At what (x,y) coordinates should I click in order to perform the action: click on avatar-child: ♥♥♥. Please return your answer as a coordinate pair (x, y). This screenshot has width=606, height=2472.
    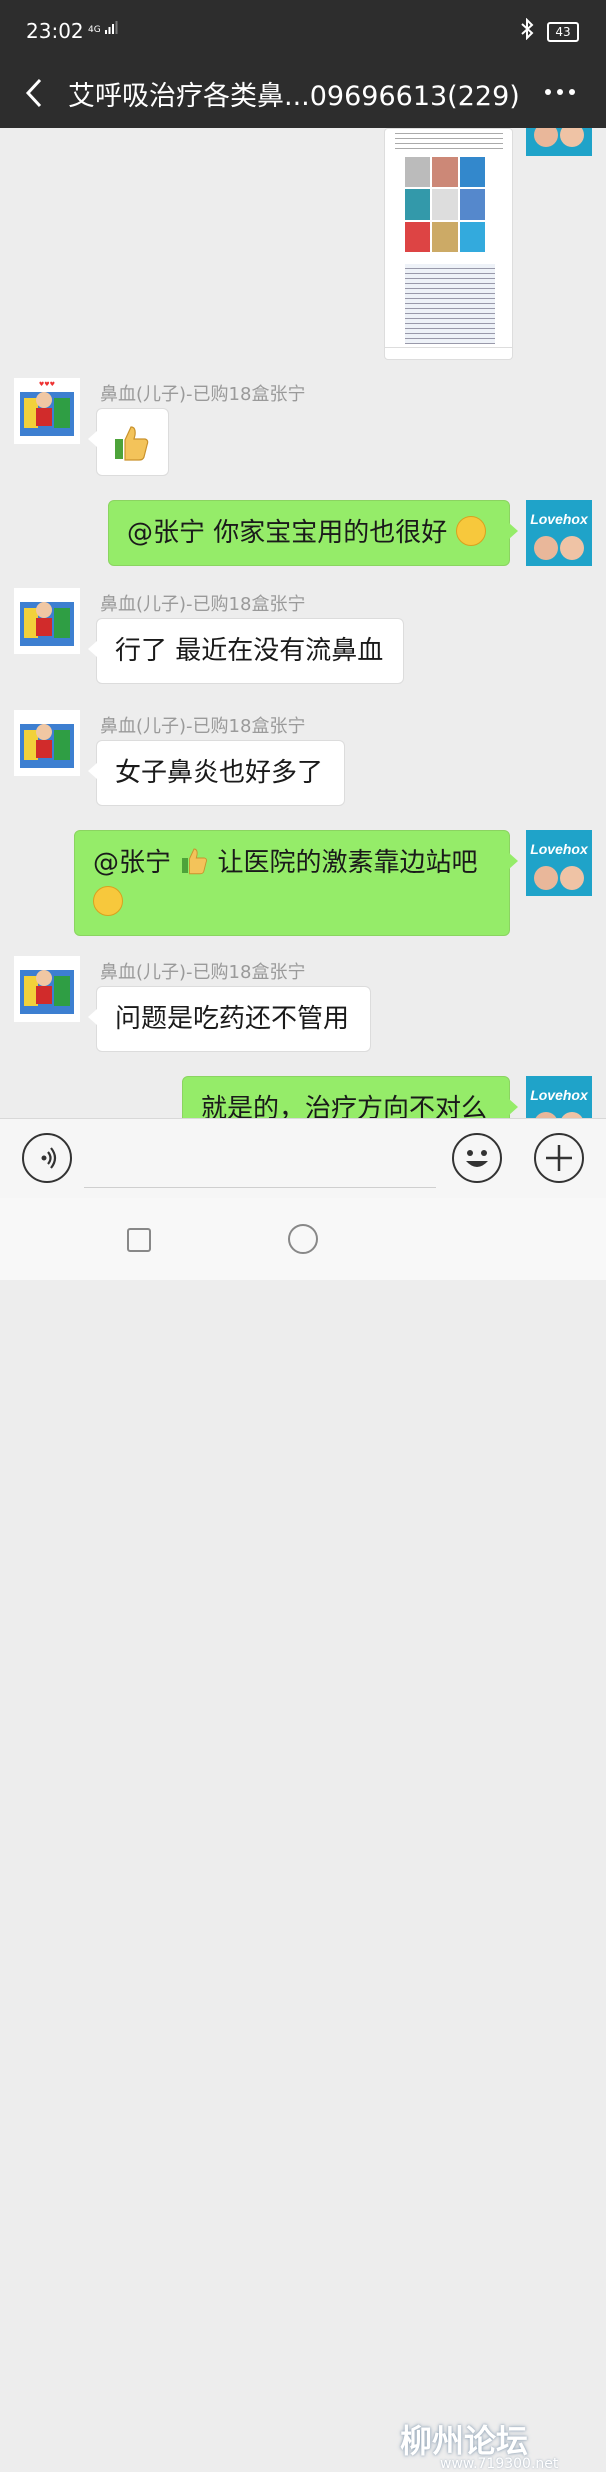
    Looking at the image, I should click on (47, 411).